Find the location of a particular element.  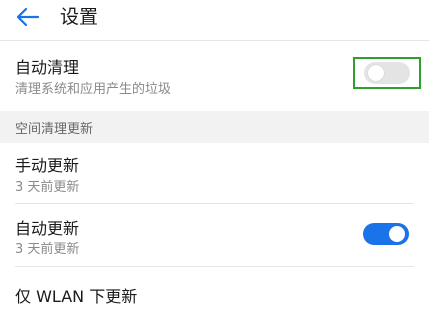

auto-clean-toggle-highlight is located at coordinates (387, 73).